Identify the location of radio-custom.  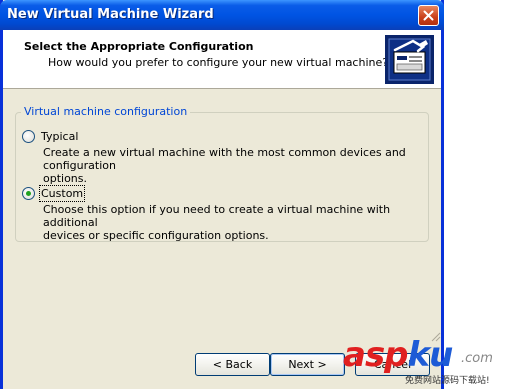
(28, 193).